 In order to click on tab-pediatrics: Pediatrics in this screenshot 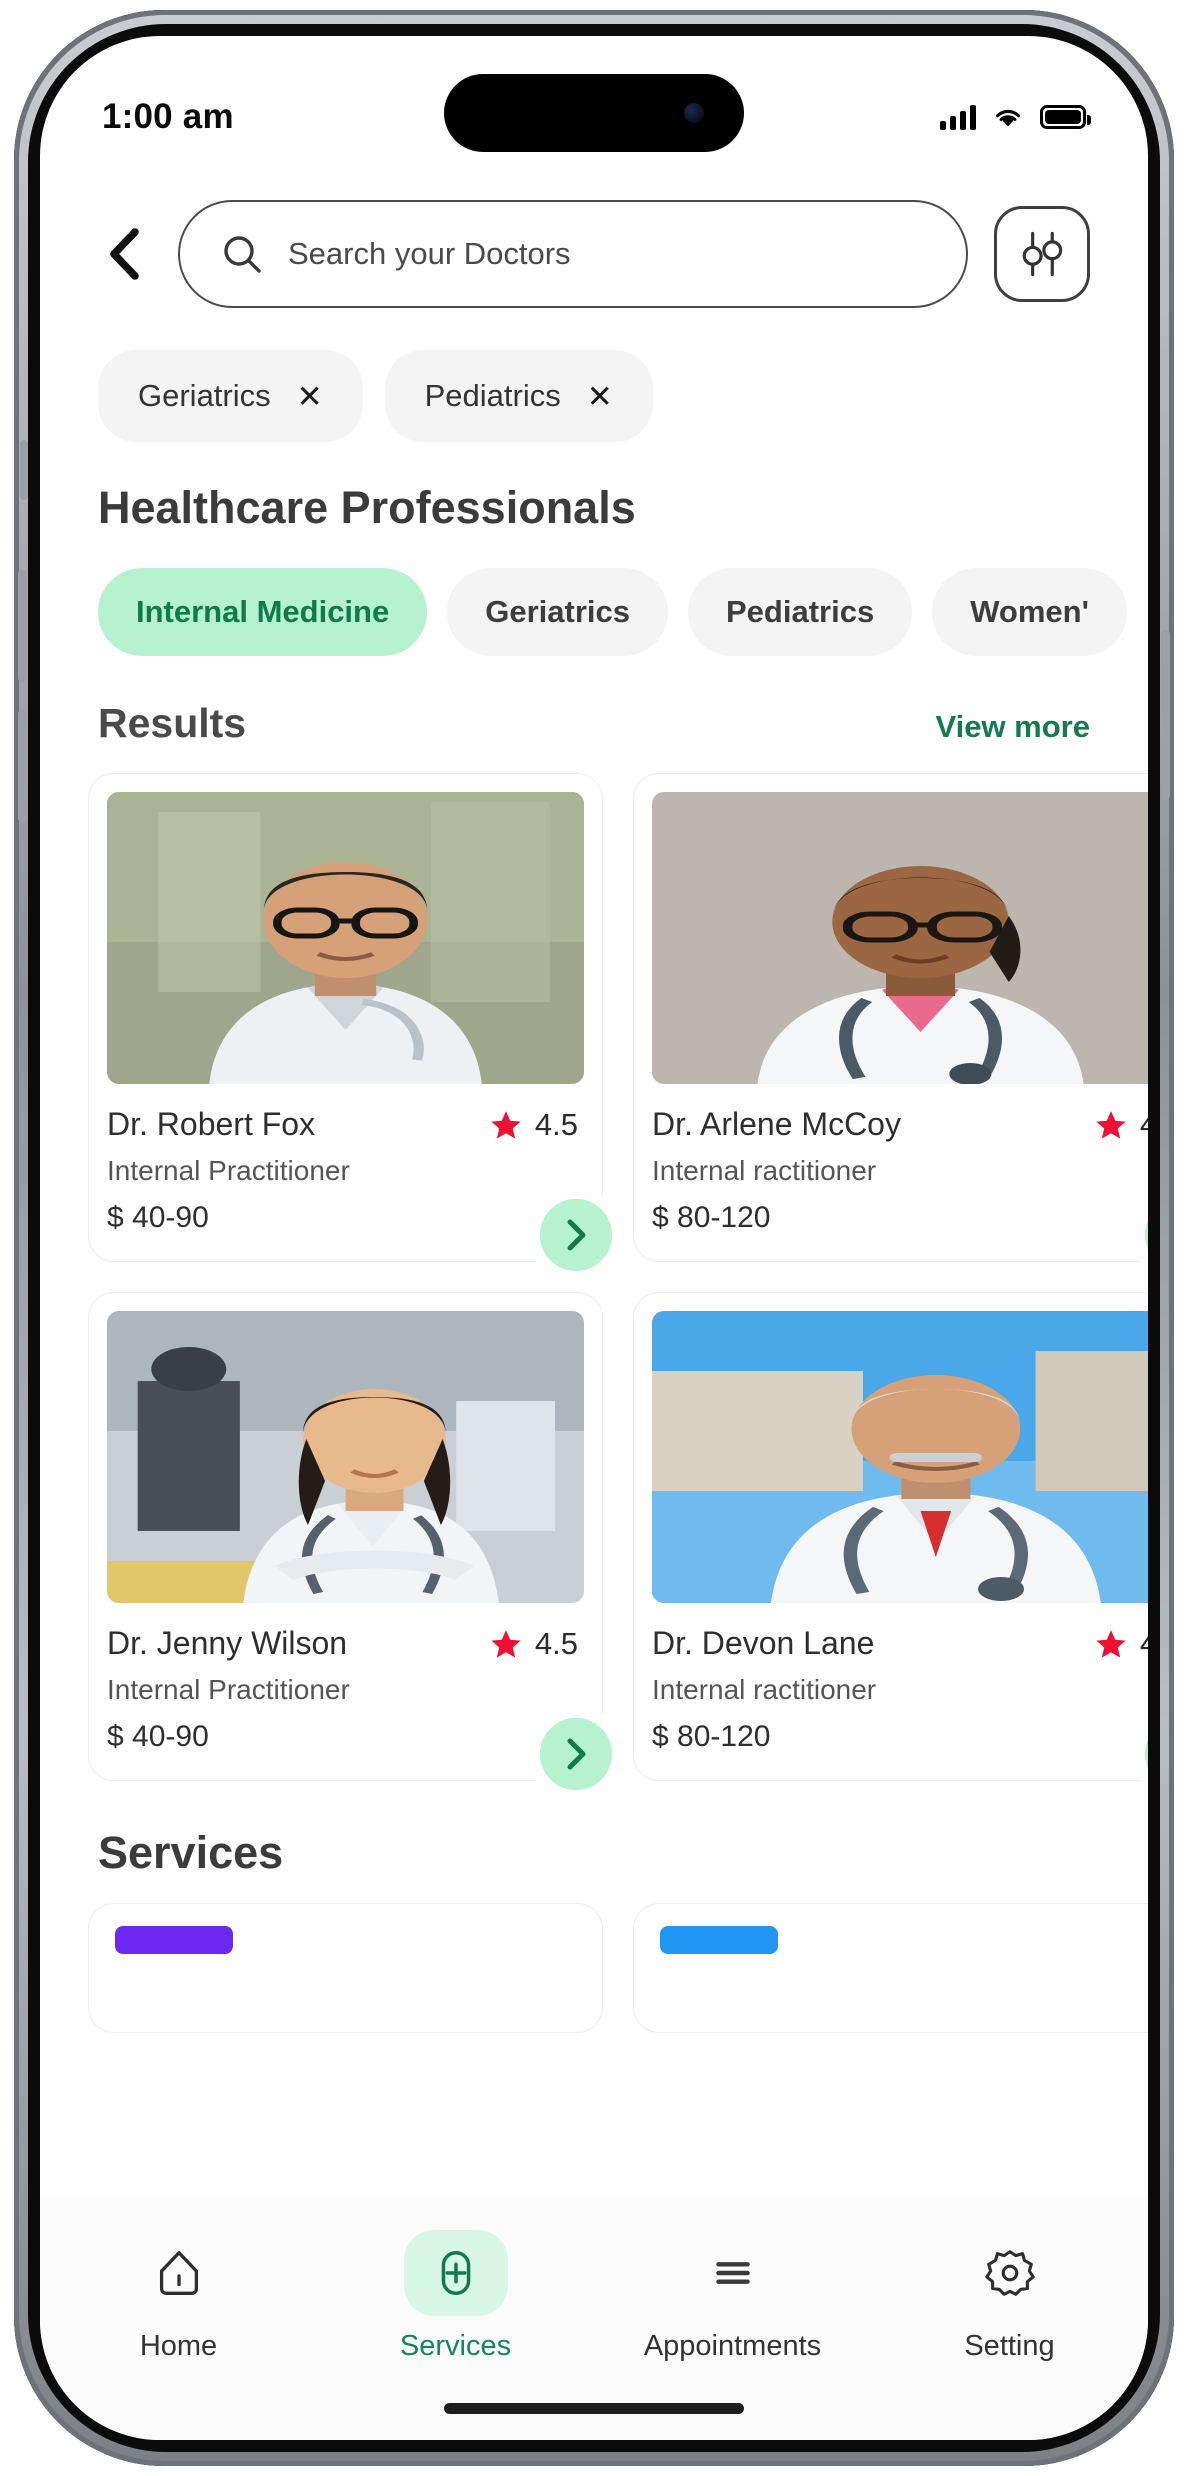, I will do `click(800, 612)`.